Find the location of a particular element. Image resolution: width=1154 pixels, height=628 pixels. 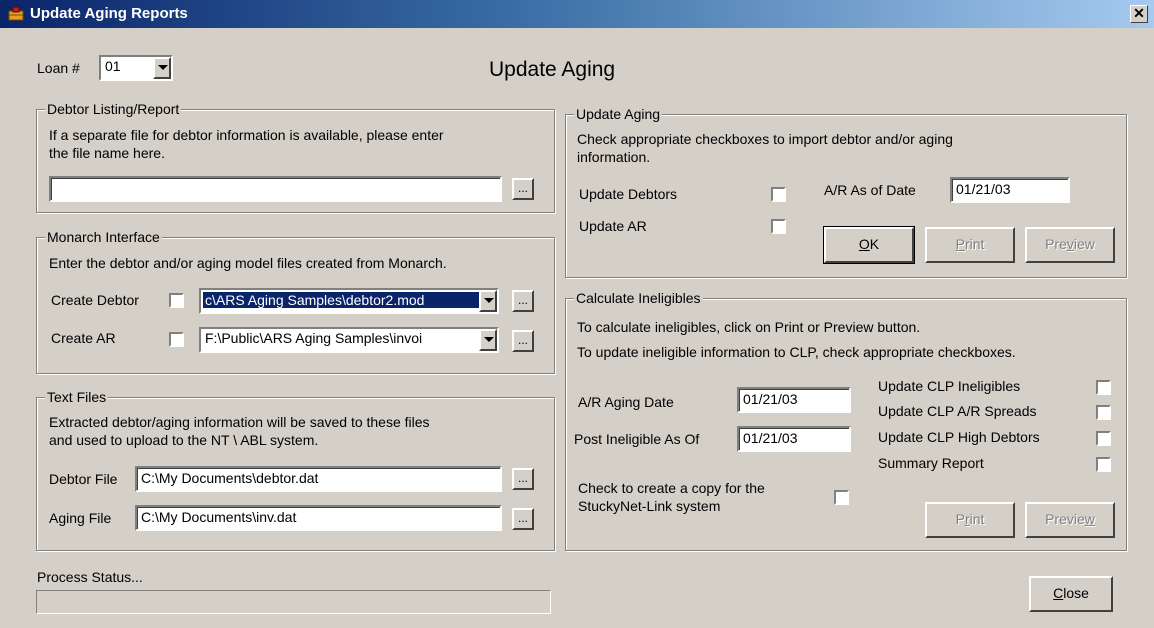

create-debtor-label: Create Debtor is located at coordinates (95, 300).